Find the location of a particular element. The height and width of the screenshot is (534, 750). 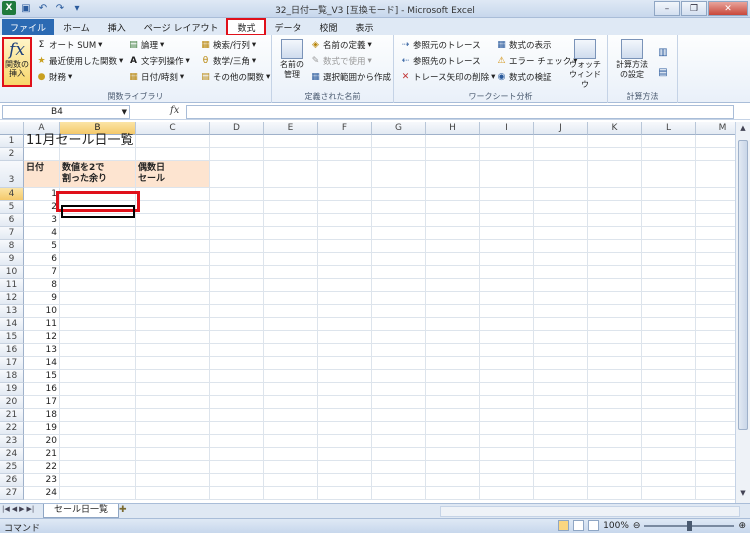

row-header: 15 is located at coordinates (12, 337).